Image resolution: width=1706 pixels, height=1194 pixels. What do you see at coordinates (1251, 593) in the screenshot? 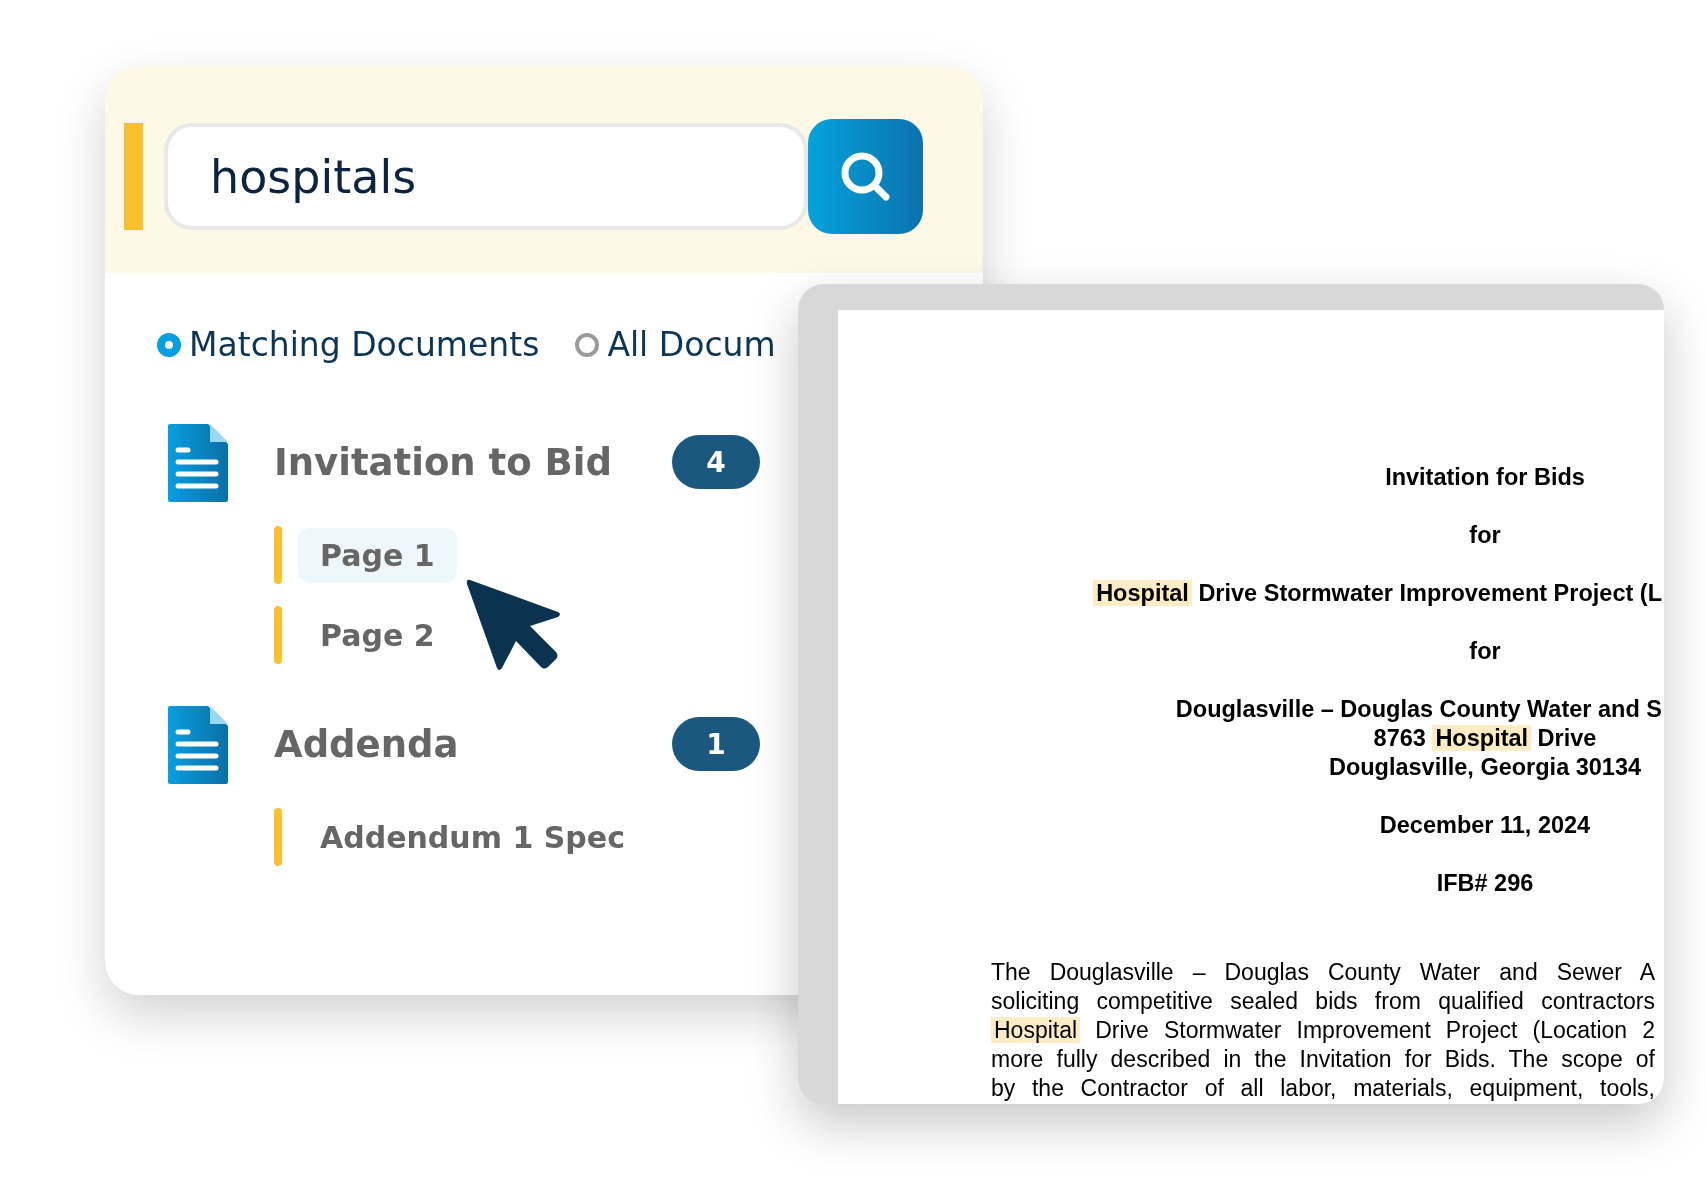
I see `document-heading-line: Hospital Drive Stormwater Improvement Project (L` at bounding box center [1251, 593].